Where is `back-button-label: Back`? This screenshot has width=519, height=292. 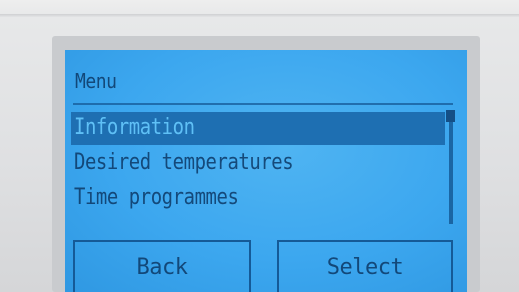
back-button-label: Back is located at coordinates (162, 267).